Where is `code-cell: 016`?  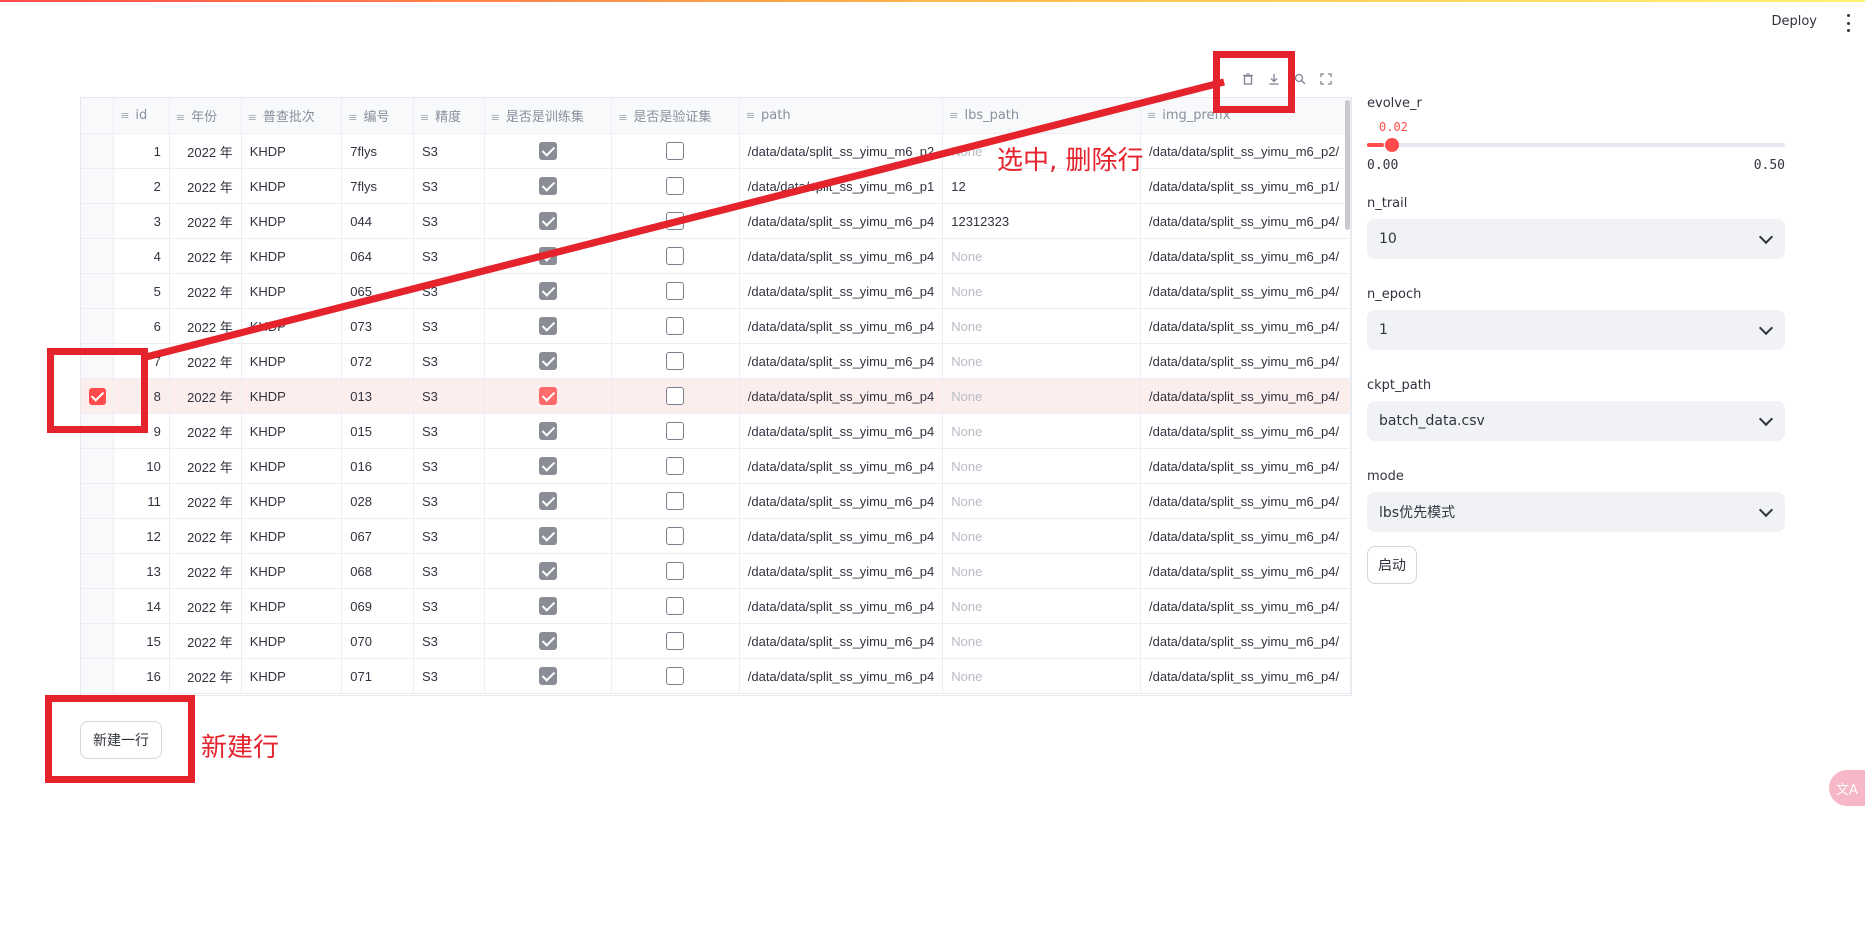
code-cell: 016 is located at coordinates (377, 466).